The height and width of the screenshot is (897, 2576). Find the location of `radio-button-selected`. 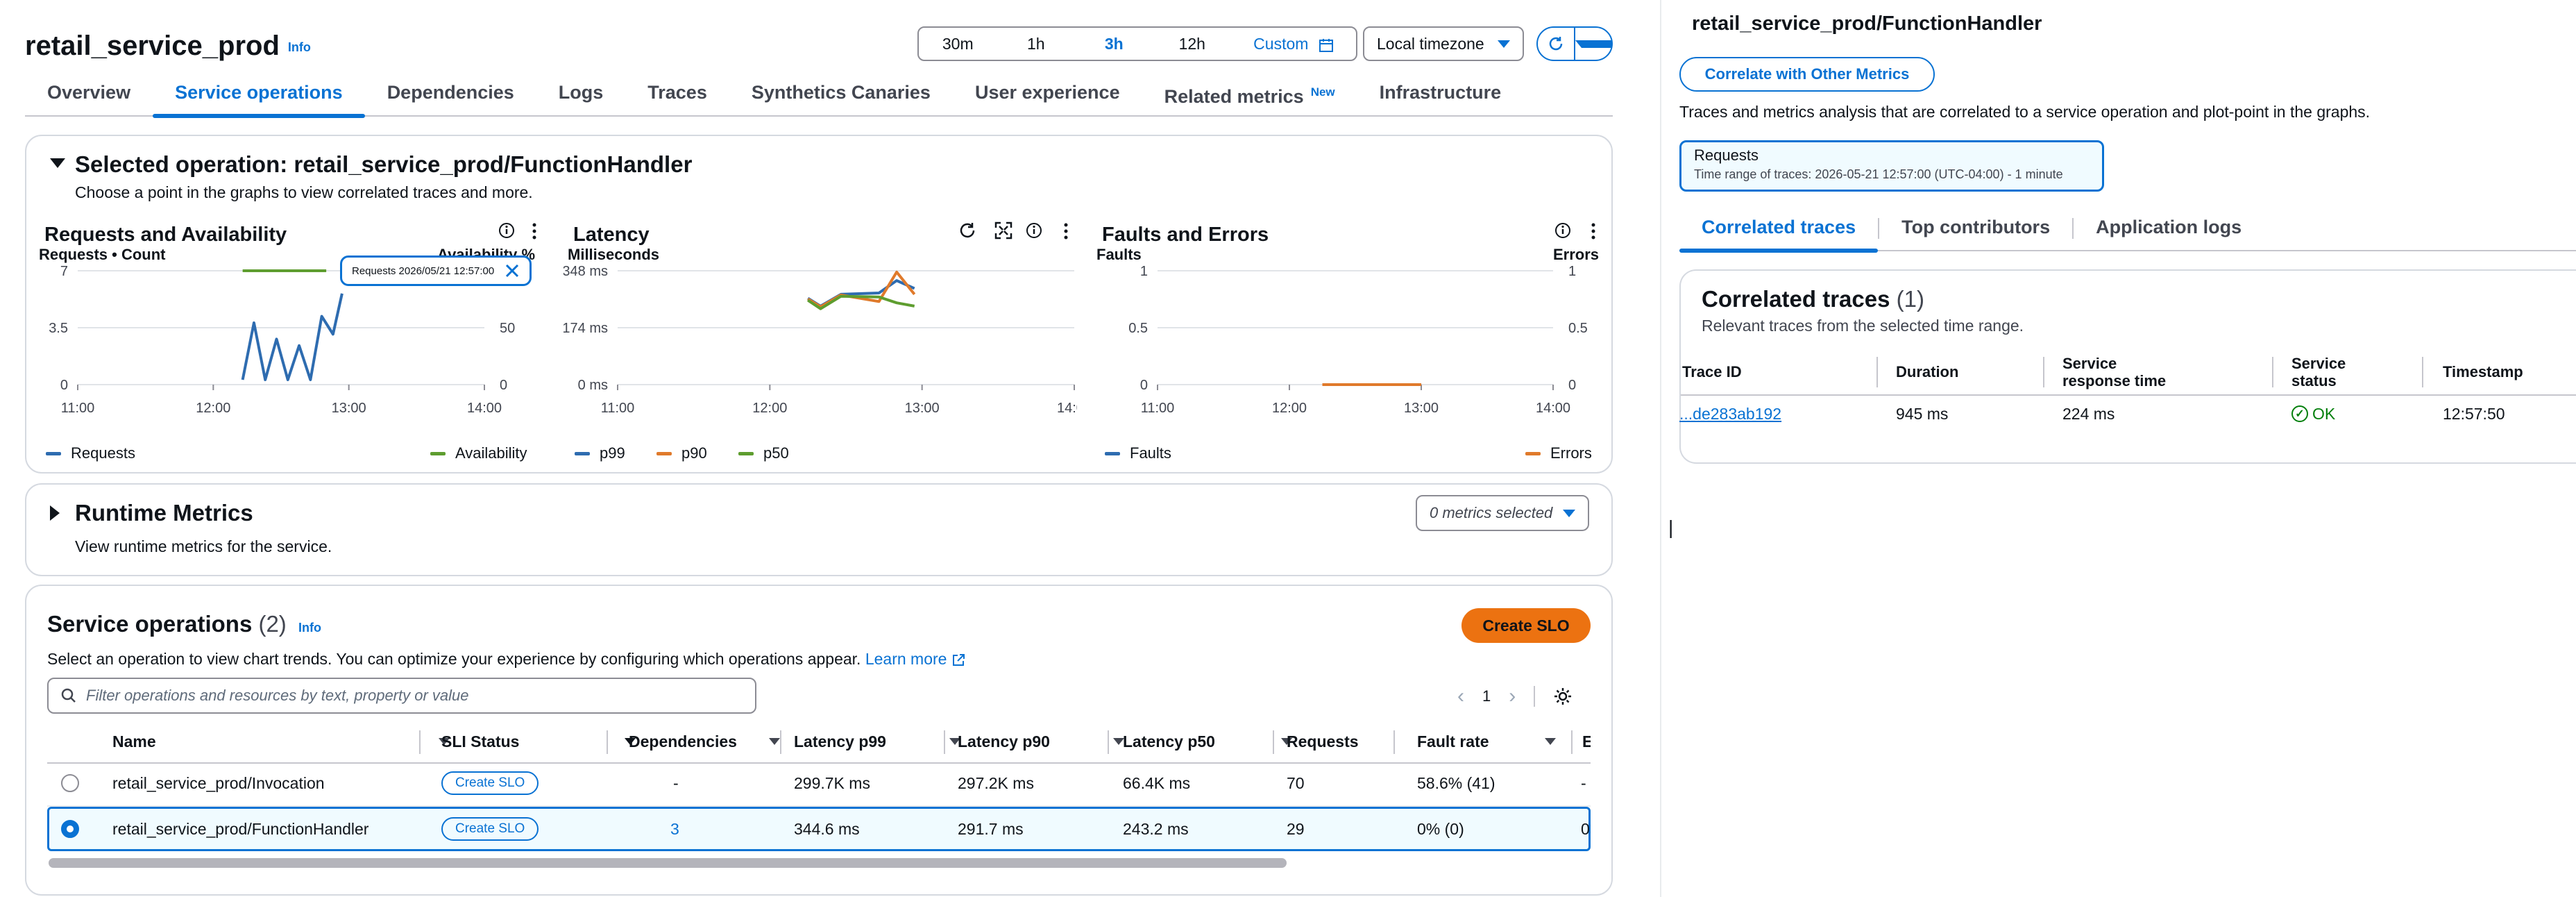

radio-button-selected is located at coordinates (70, 829).